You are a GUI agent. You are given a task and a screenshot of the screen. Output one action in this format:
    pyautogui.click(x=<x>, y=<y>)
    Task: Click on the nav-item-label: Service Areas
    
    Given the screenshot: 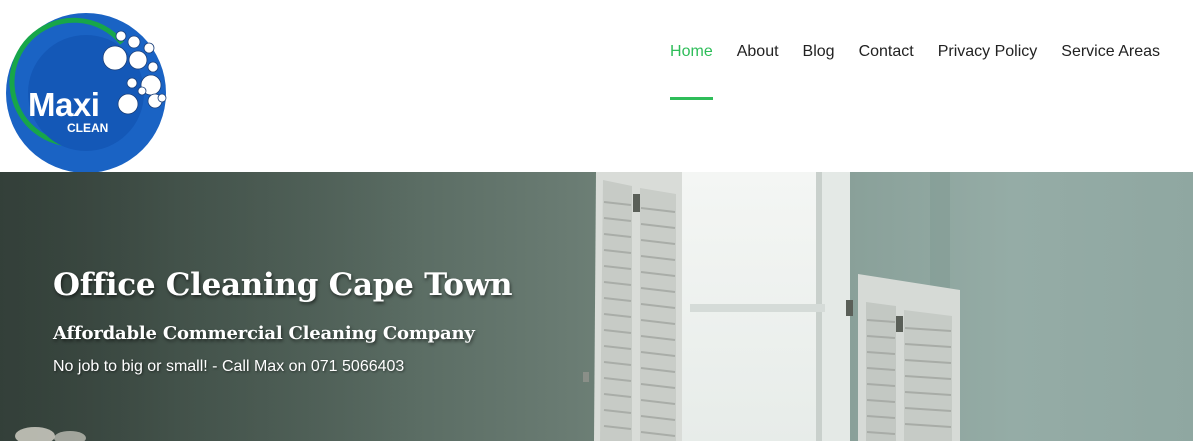 What is the action you would take?
    pyautogui.click(x=1110, y=51)
    